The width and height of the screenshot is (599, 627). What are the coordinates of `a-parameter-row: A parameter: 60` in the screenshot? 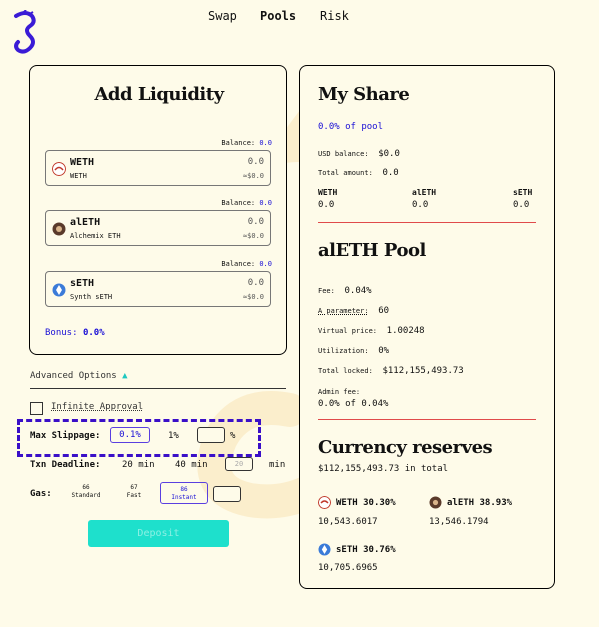 It's located at (354, 311).